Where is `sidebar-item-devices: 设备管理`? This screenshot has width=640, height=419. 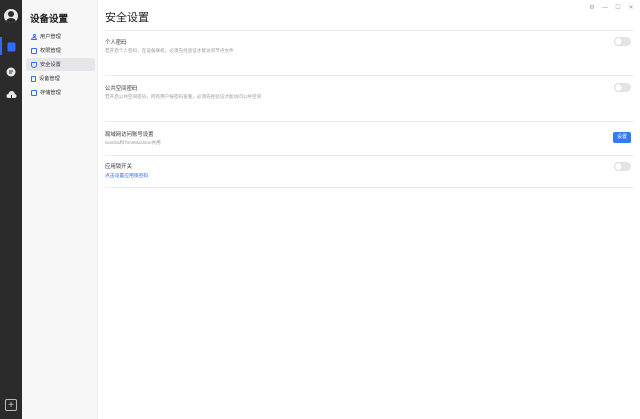 sidebar-item-devices: 设备管理 is located at coordinates (60, 78).